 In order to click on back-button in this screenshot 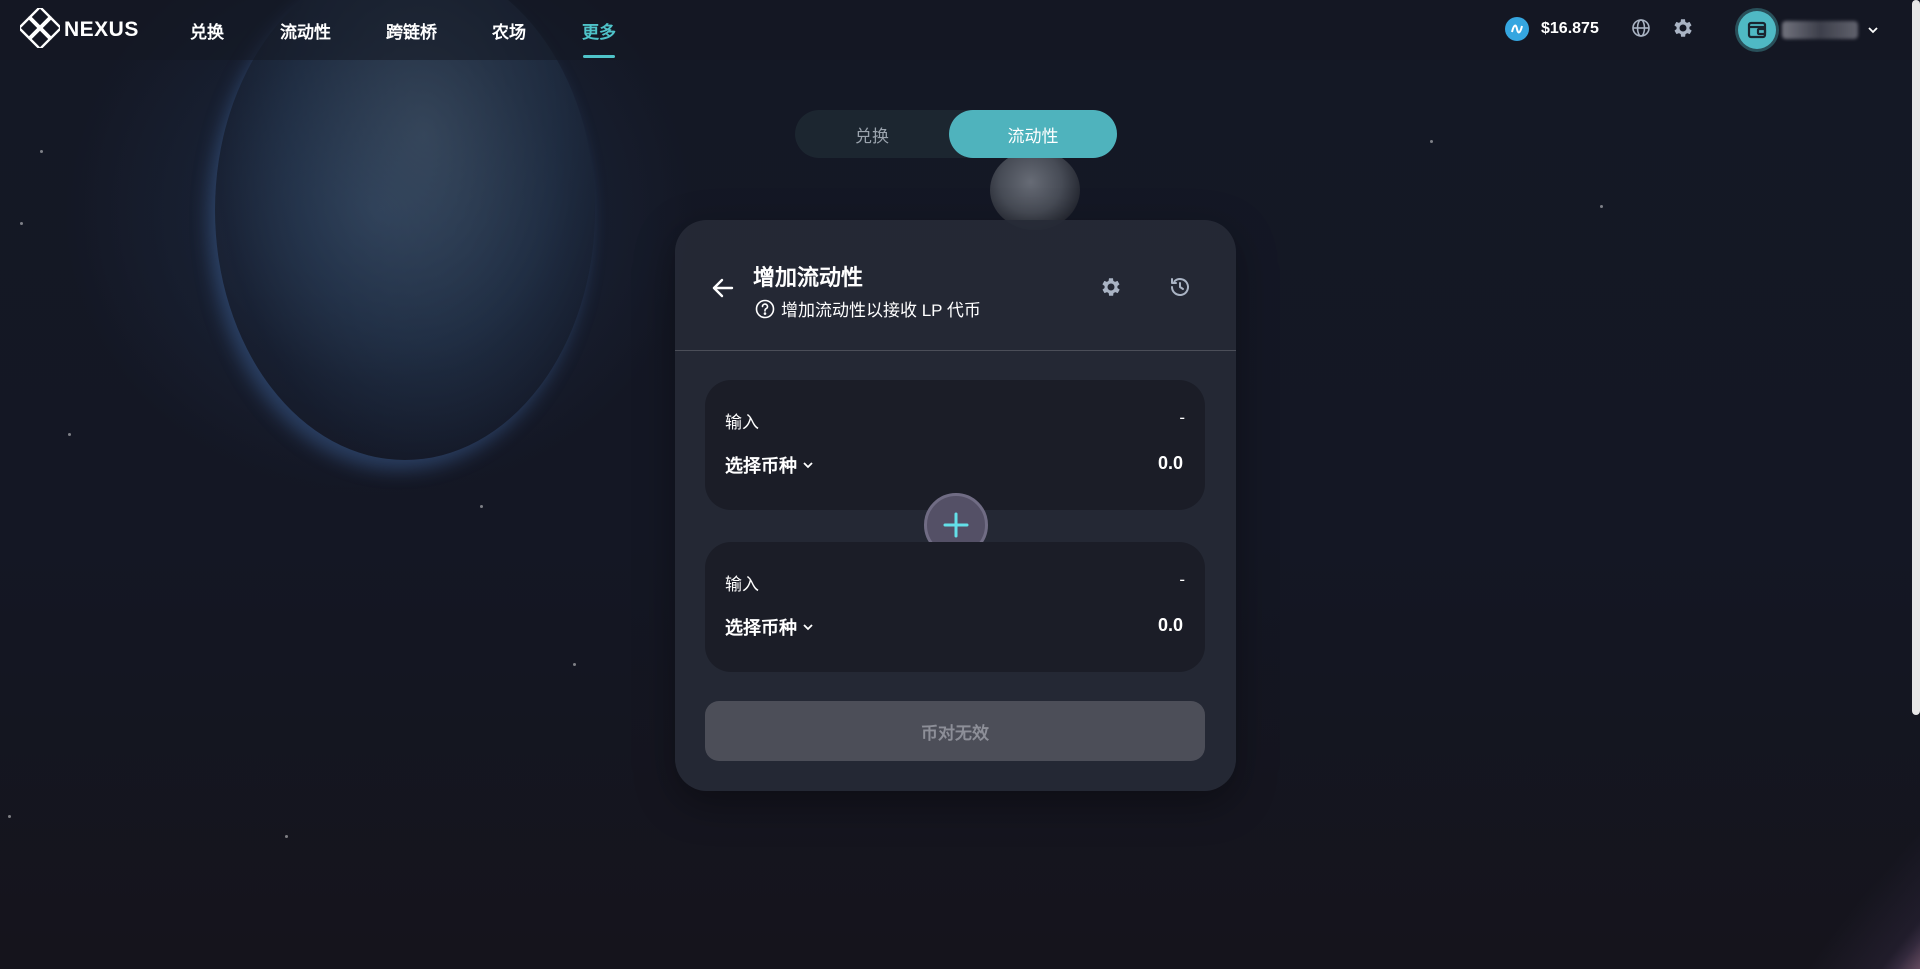, I will do `click(723, 290)`.